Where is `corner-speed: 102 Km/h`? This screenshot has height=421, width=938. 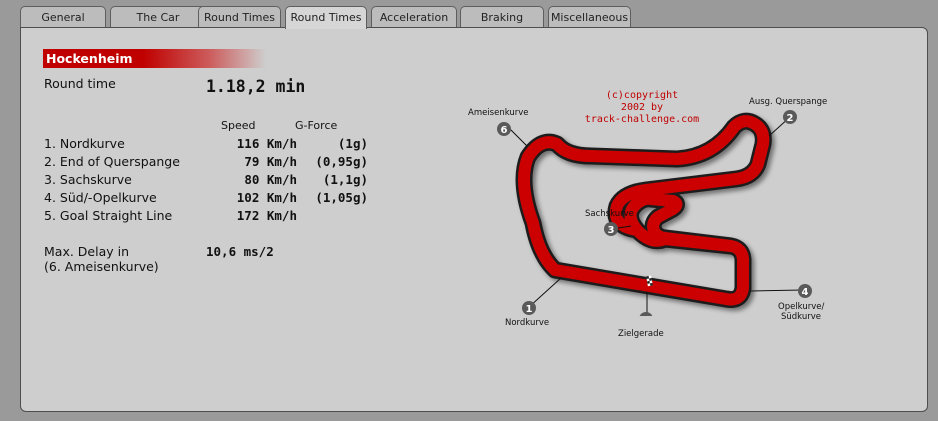
corner-speed: 102 Km/h is located at coordinates (266, 197).